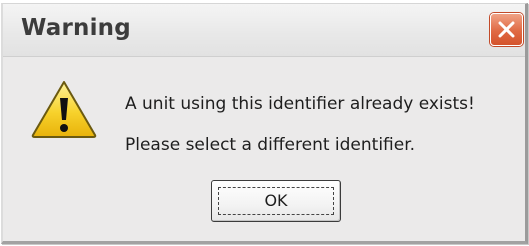 The image size is (529, 246). I want to click on close-button, so click(506, 29).